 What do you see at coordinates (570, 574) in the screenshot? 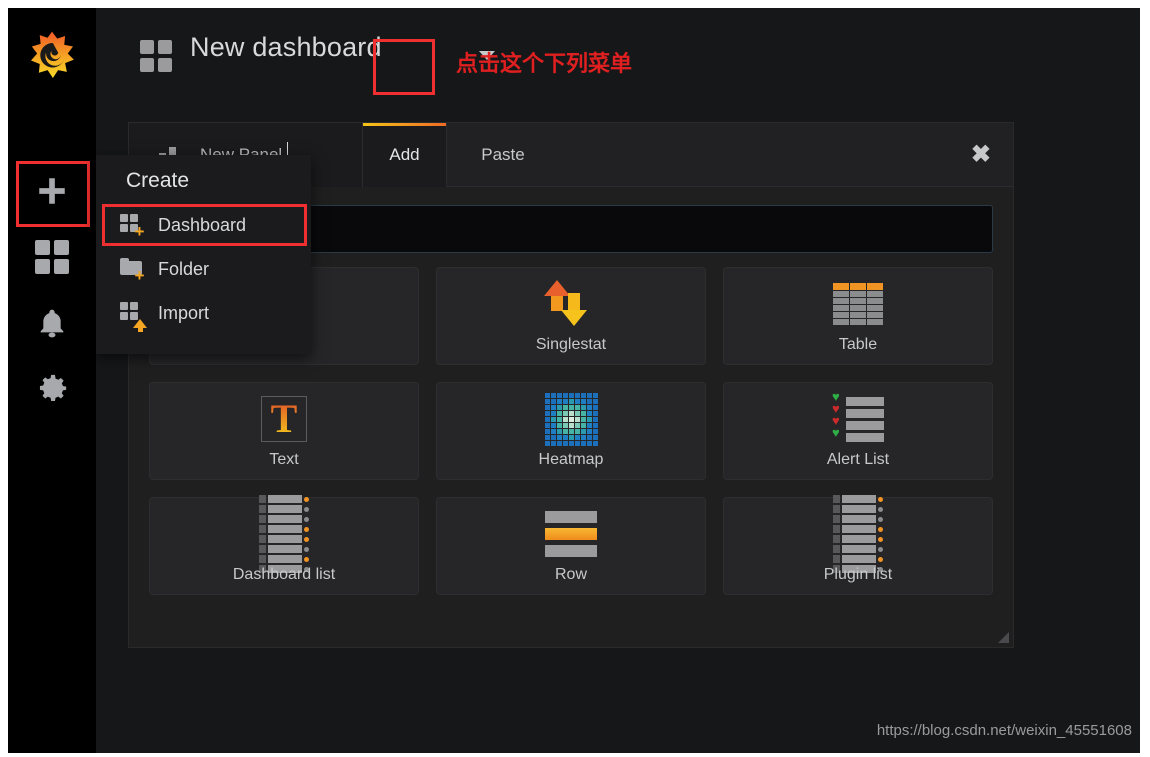
I see `panel-type-label: Row` at bounding box center [570, 574].